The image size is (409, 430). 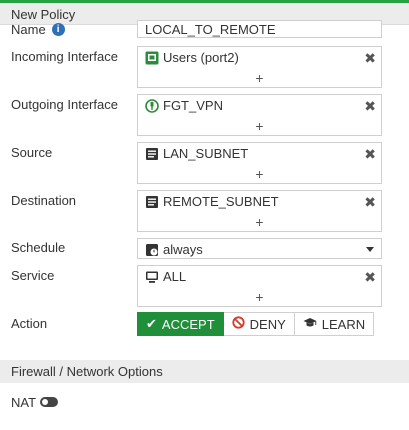 I want to click on accept-button: ✔ ACCEPT, so click(x=180, y=324).